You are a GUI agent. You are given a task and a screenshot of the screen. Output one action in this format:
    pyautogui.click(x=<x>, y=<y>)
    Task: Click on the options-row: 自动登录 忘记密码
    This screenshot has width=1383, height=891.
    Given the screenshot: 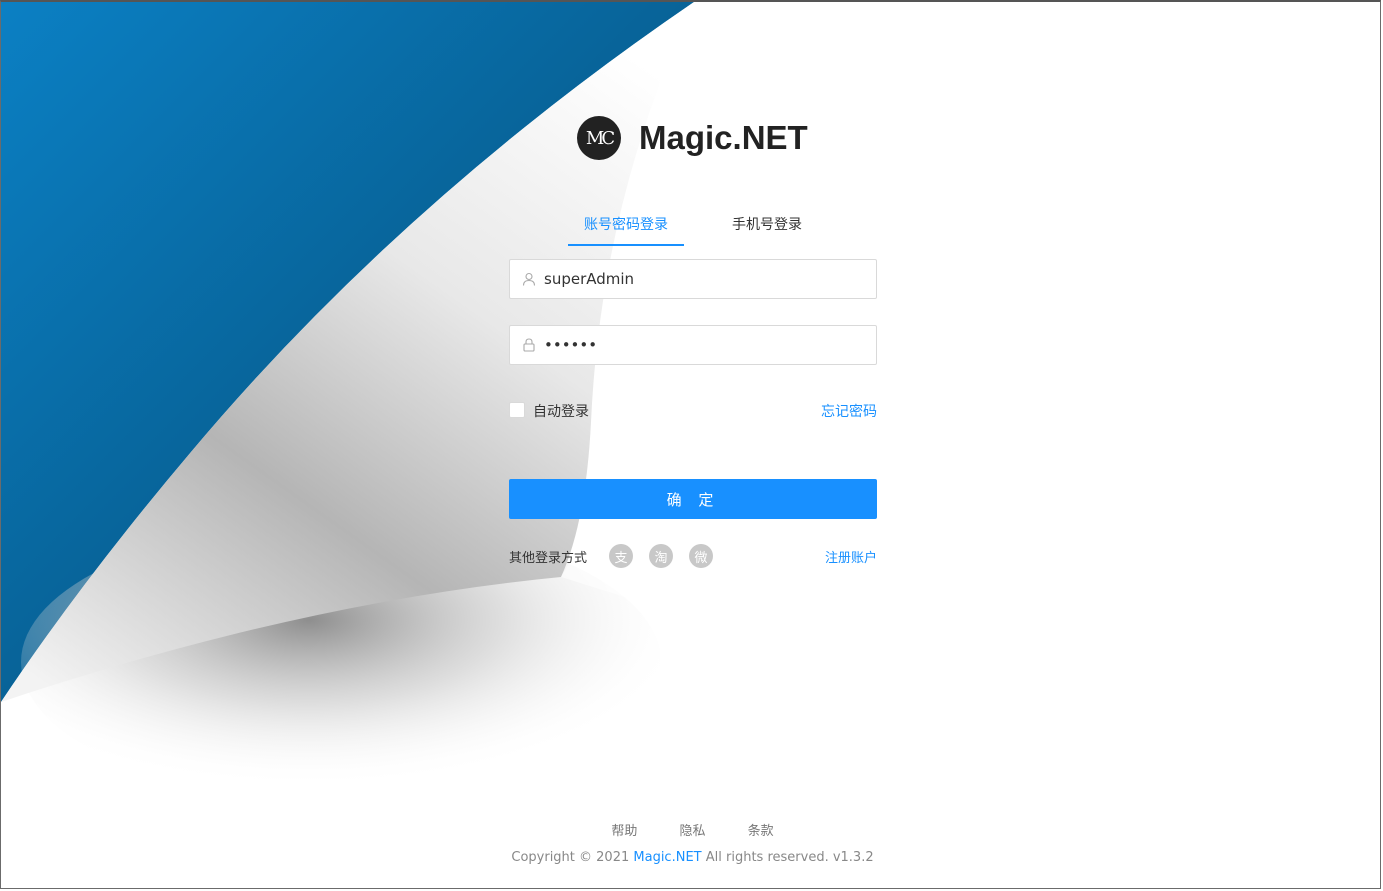 What is the action you would take?
    pyautogui.click(x=693, y=411)
    